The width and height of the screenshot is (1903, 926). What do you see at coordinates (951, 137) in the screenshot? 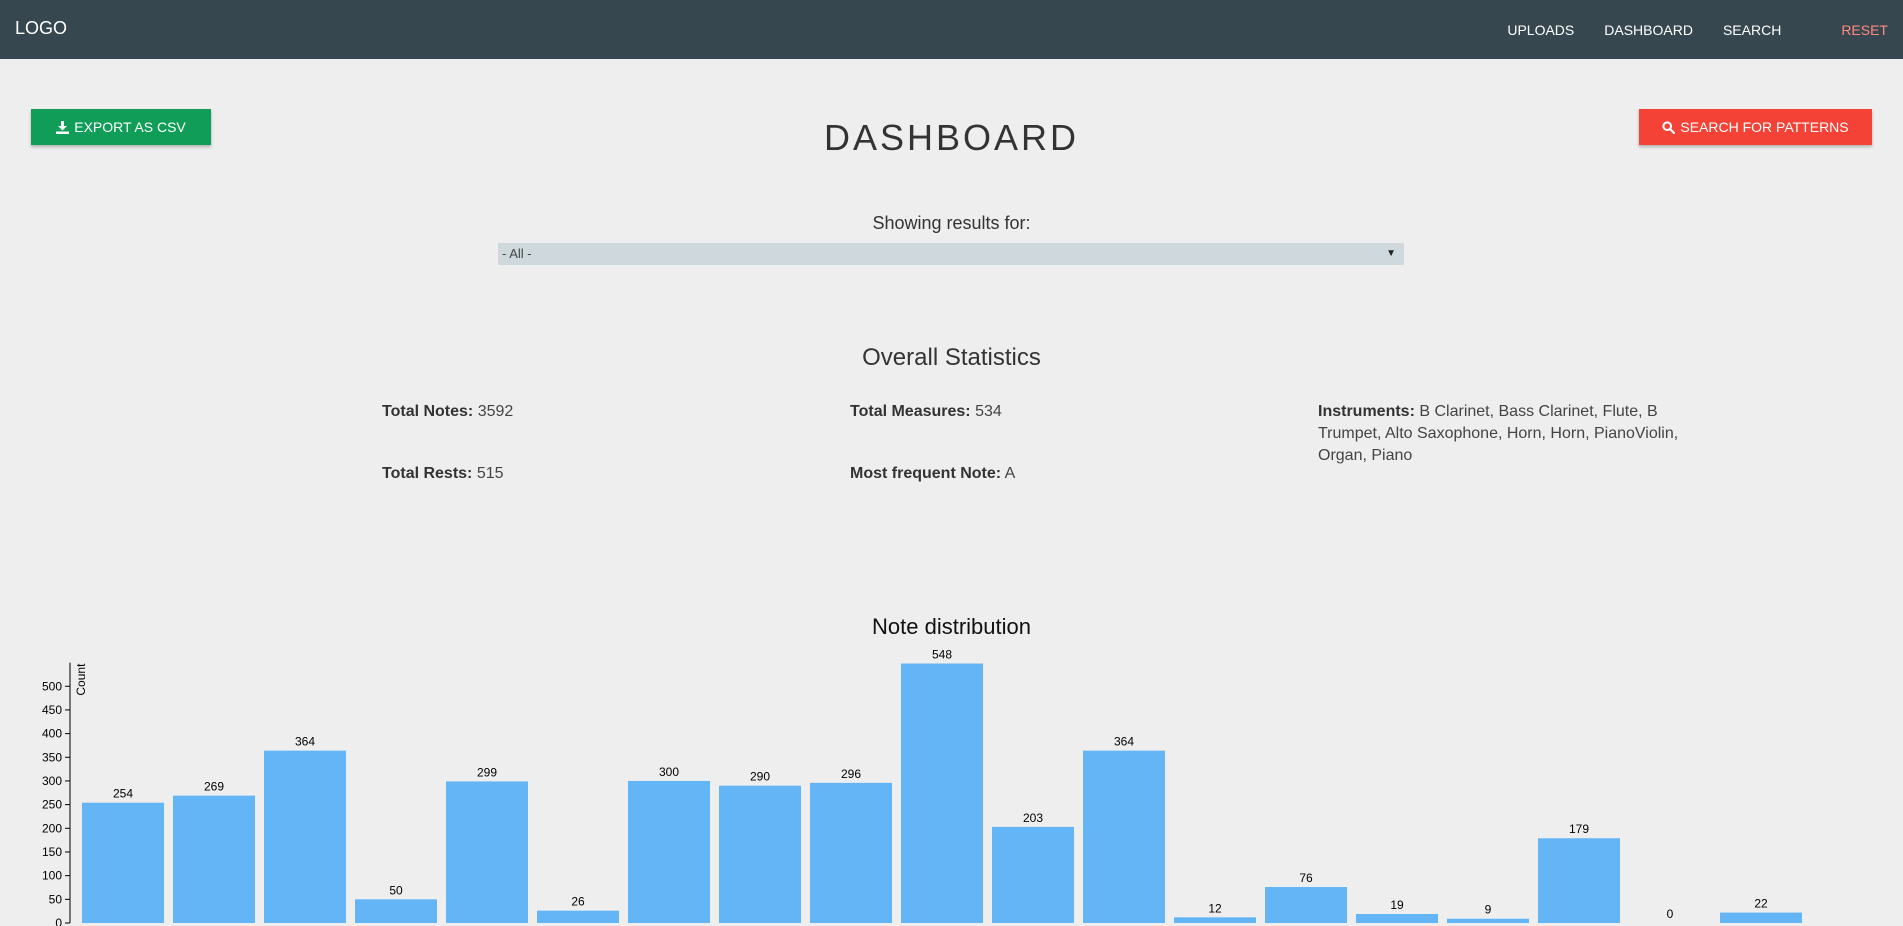
I see `page-title: DASHBOARD` at bounding box center [951, 137].